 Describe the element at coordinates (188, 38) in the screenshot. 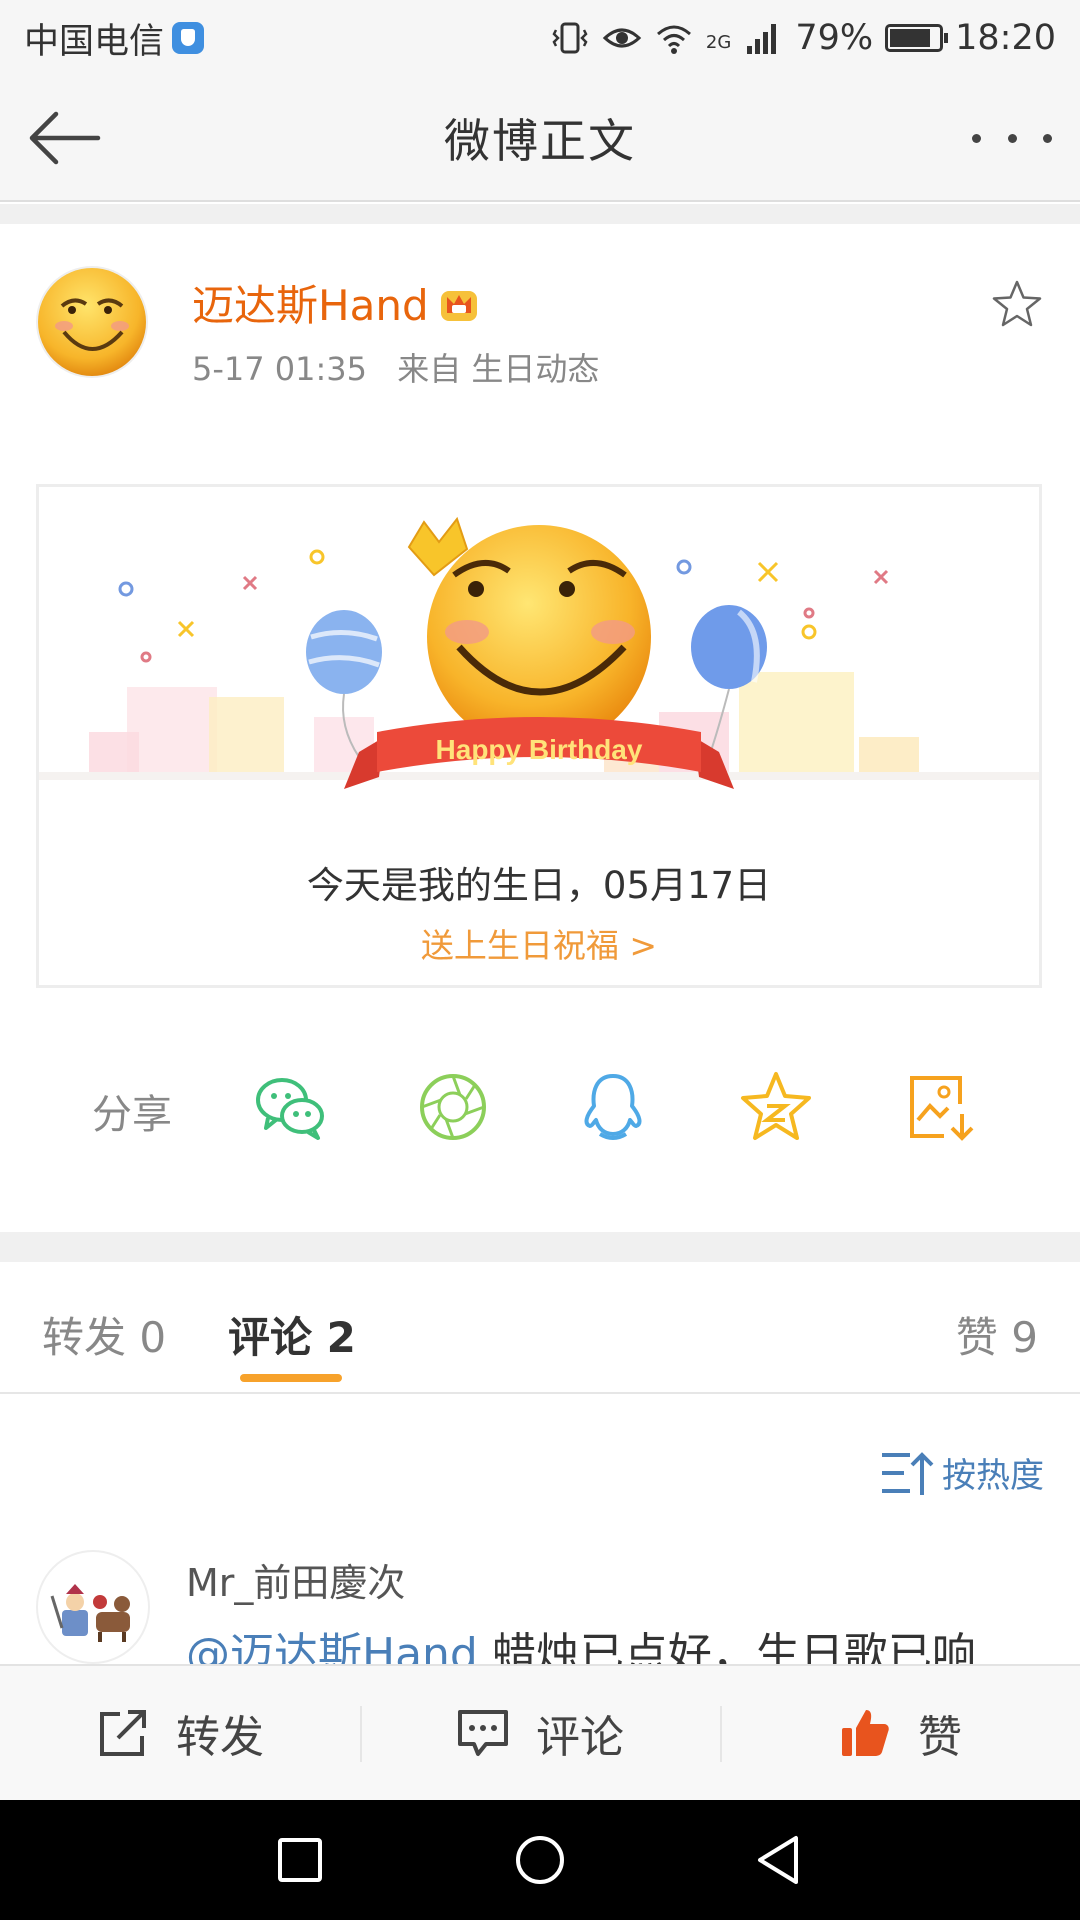

I see `security-shield-icon` at that location.